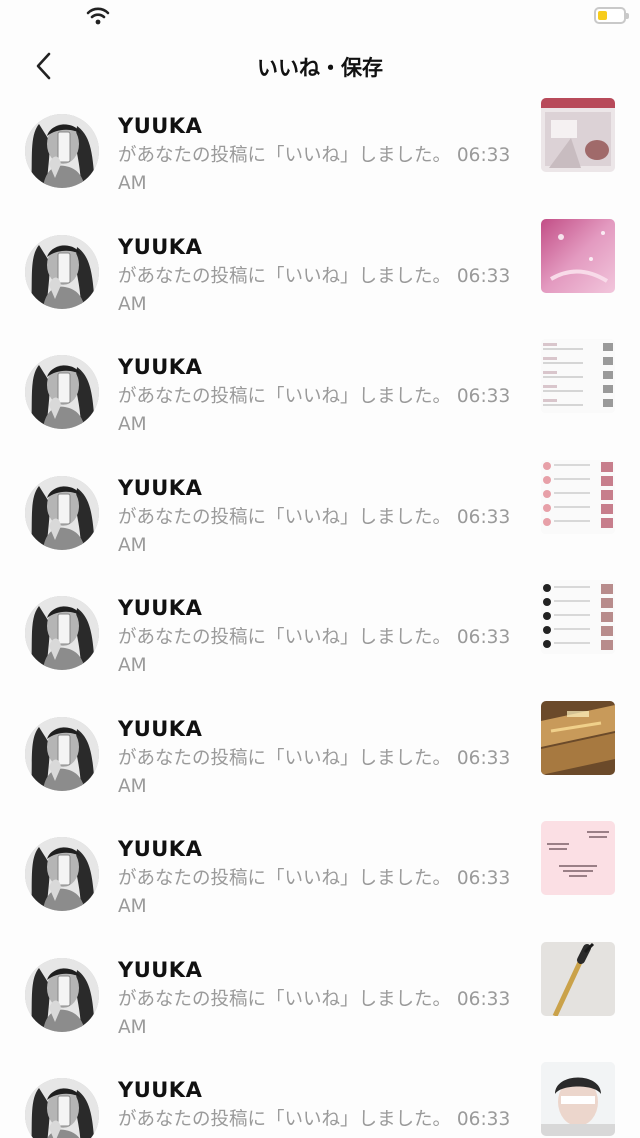  What do you see at coordinates (320, 17) in the screenshot?
I see `status-bar` at bounding box center [320, 17].